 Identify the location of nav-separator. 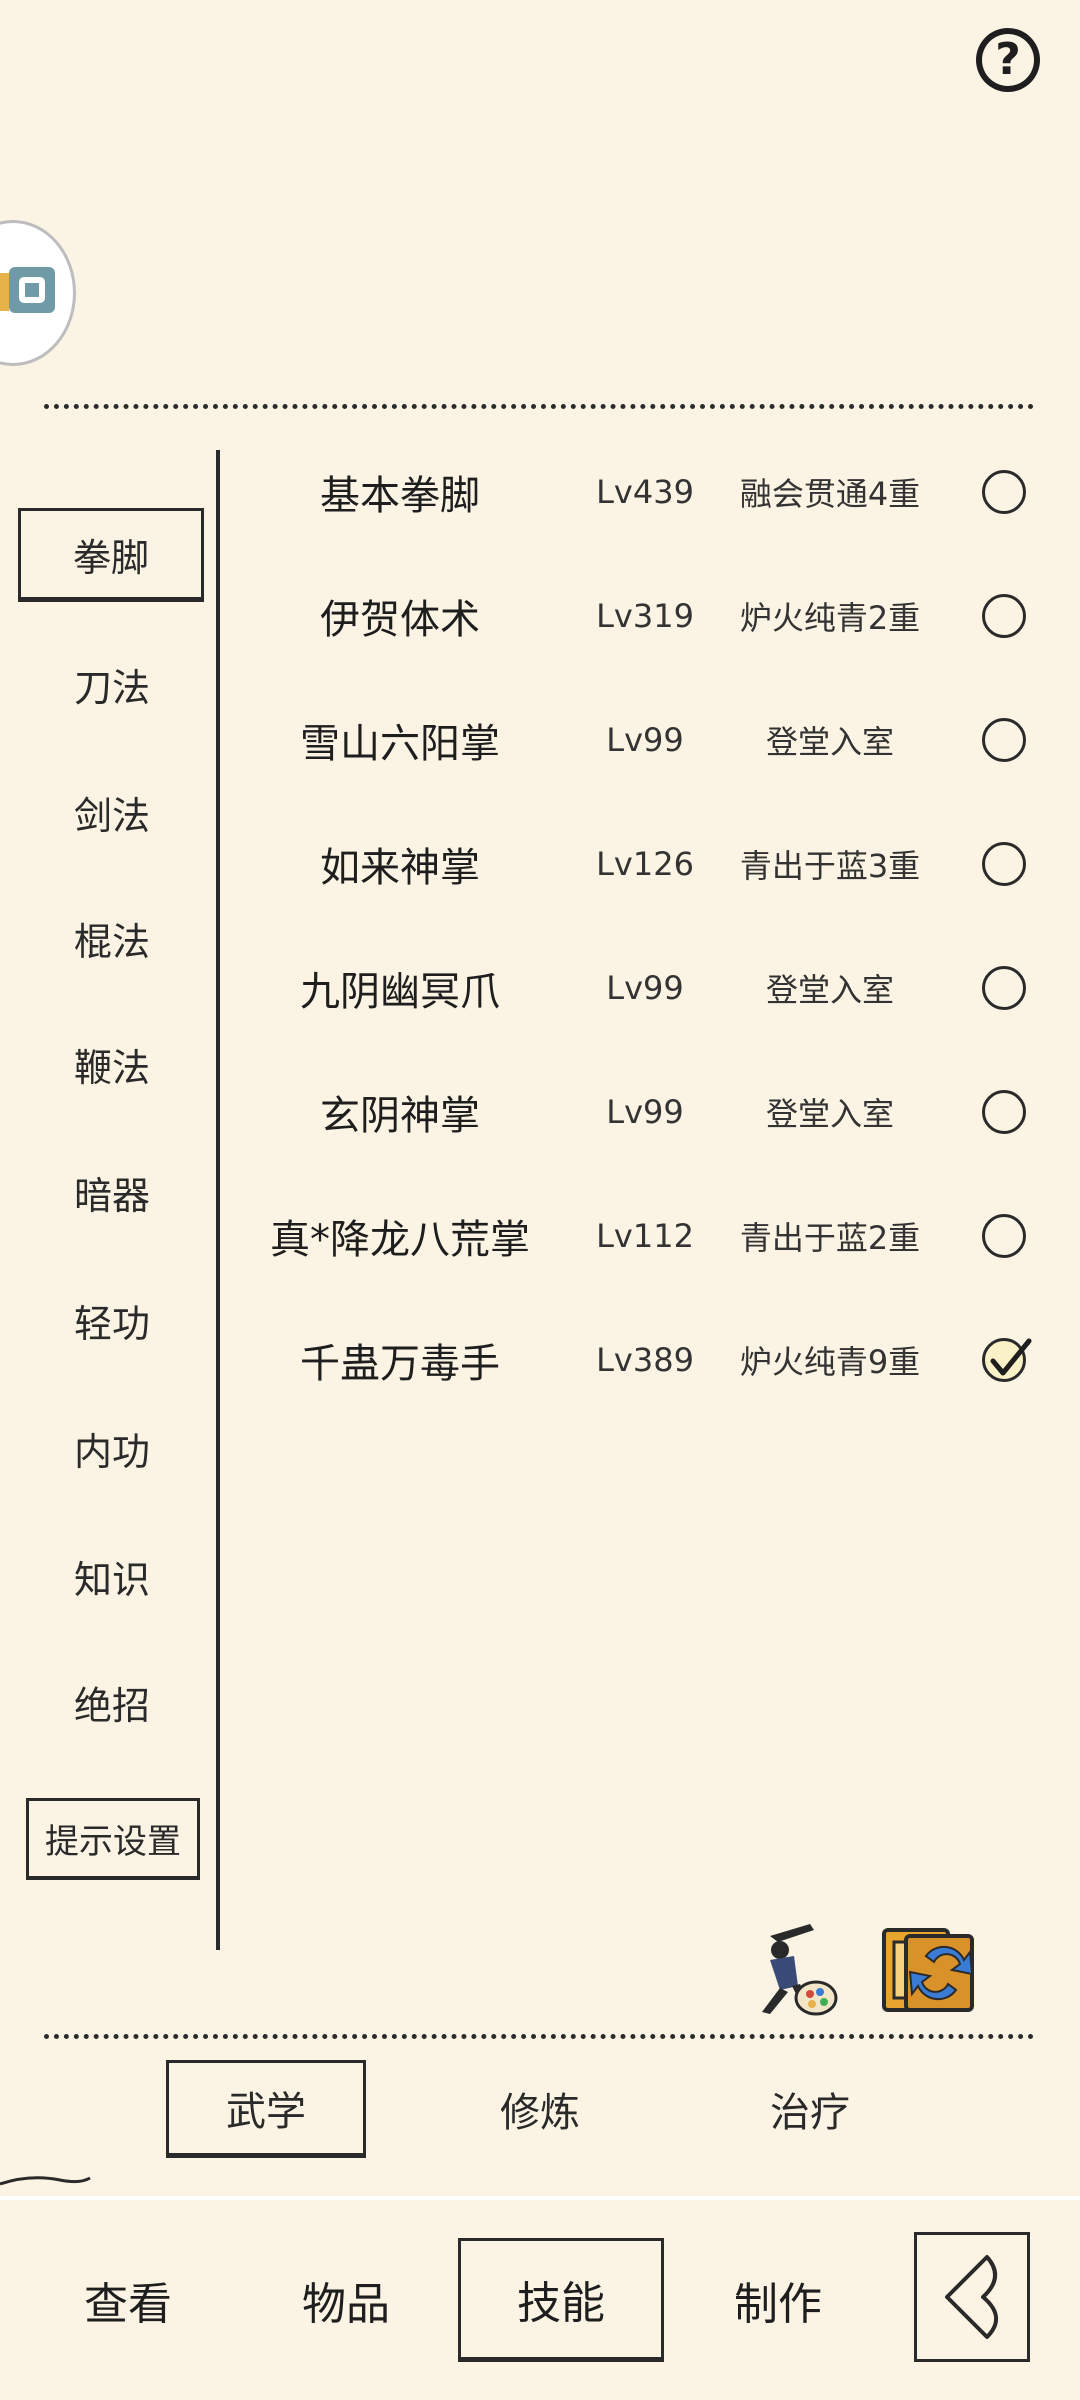
(540, 2198).